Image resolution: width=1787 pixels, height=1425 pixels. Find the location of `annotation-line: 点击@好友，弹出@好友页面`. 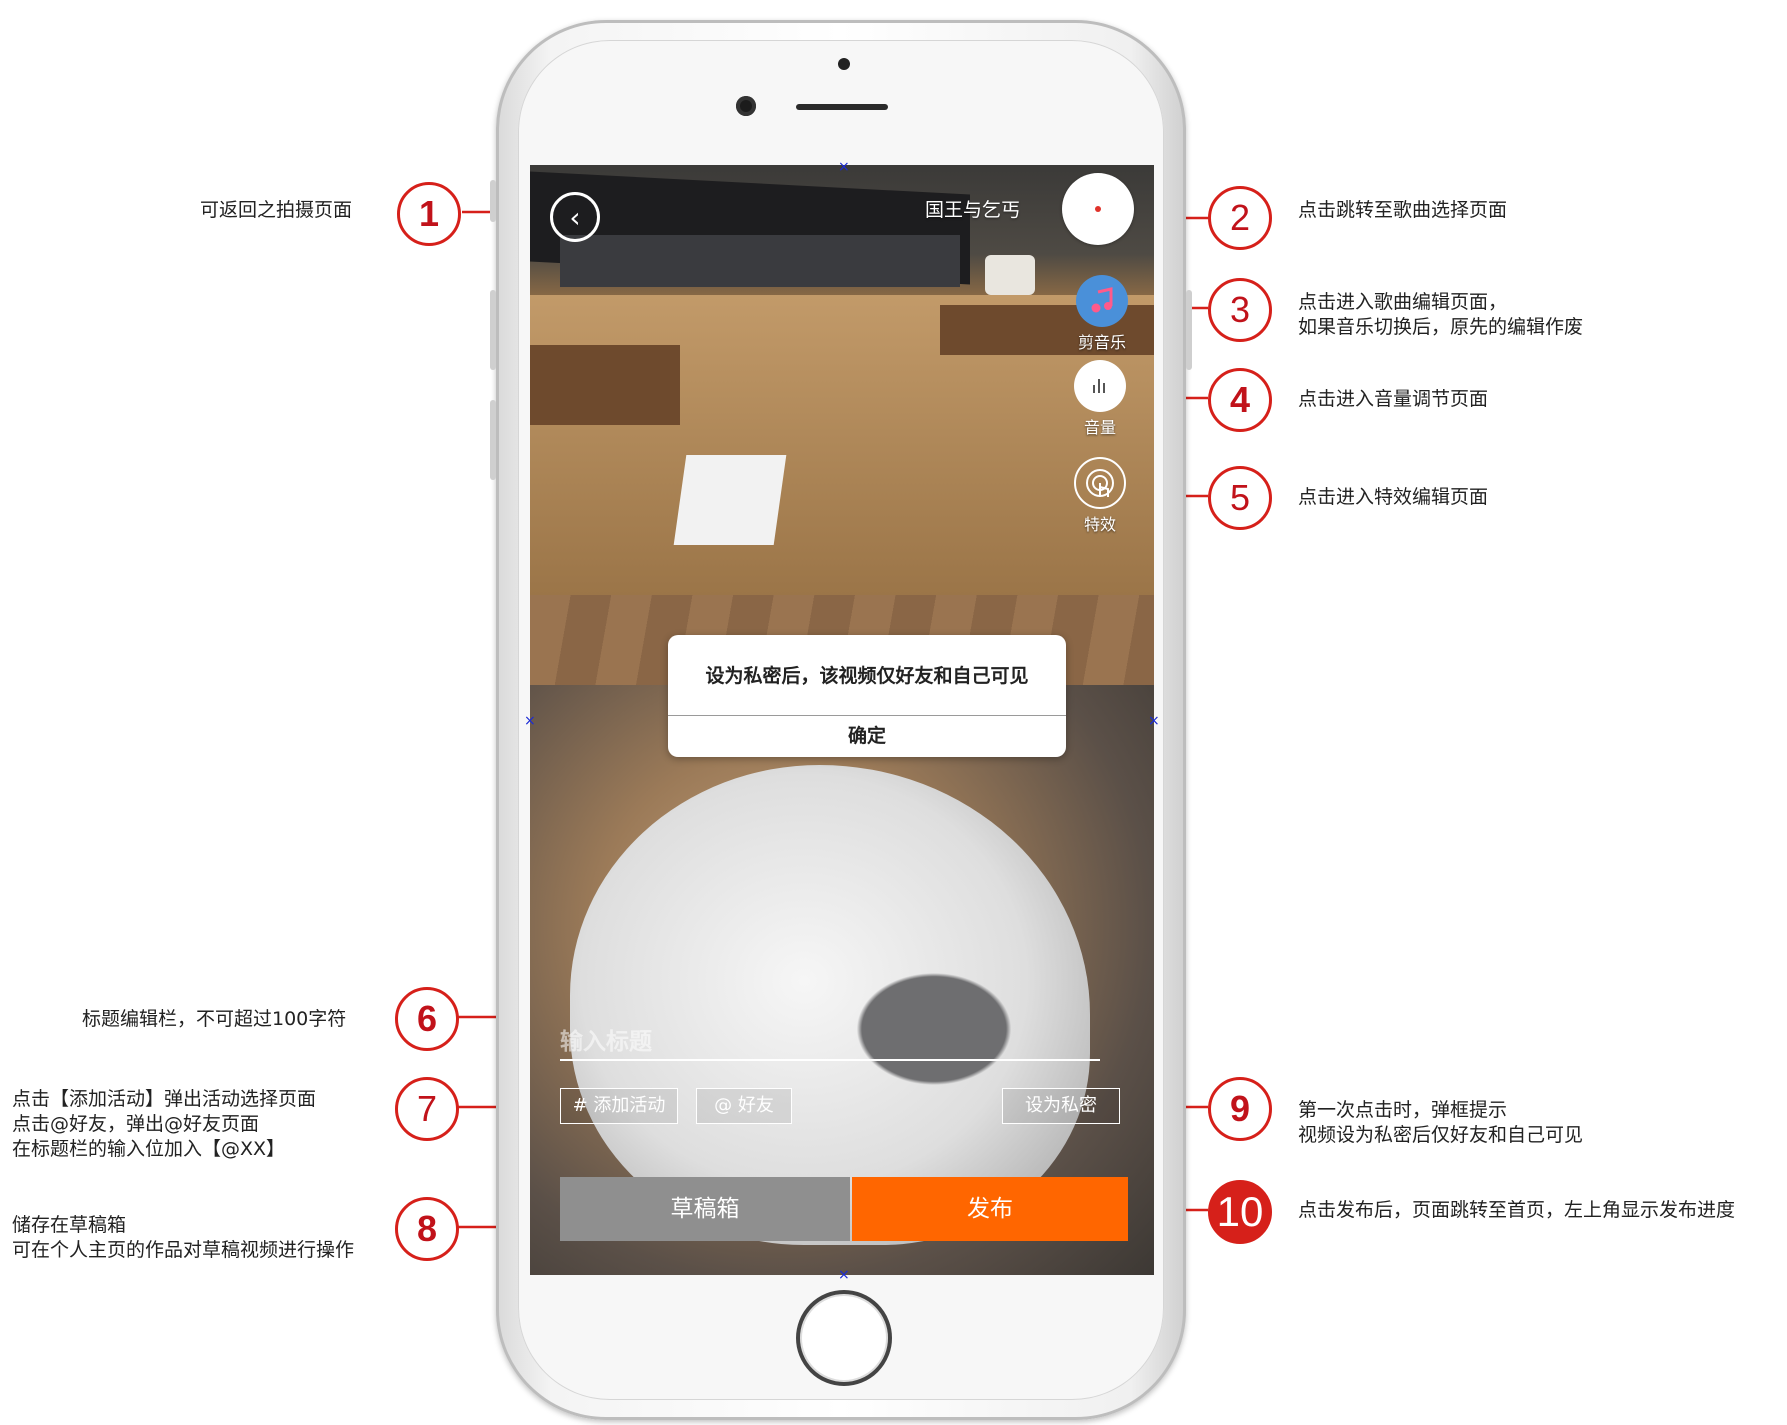

annotation-line: 点击@好友，弹出@好友页面 is located at coordinates (136, 1124).